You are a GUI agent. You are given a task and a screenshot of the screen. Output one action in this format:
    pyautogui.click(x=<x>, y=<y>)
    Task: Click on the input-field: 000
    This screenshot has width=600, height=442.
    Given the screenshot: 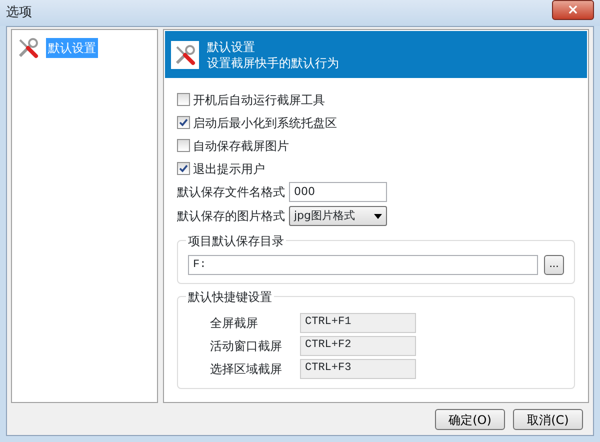 What is the action you would take?
    pyautogui.click(x=338, y=192)
    